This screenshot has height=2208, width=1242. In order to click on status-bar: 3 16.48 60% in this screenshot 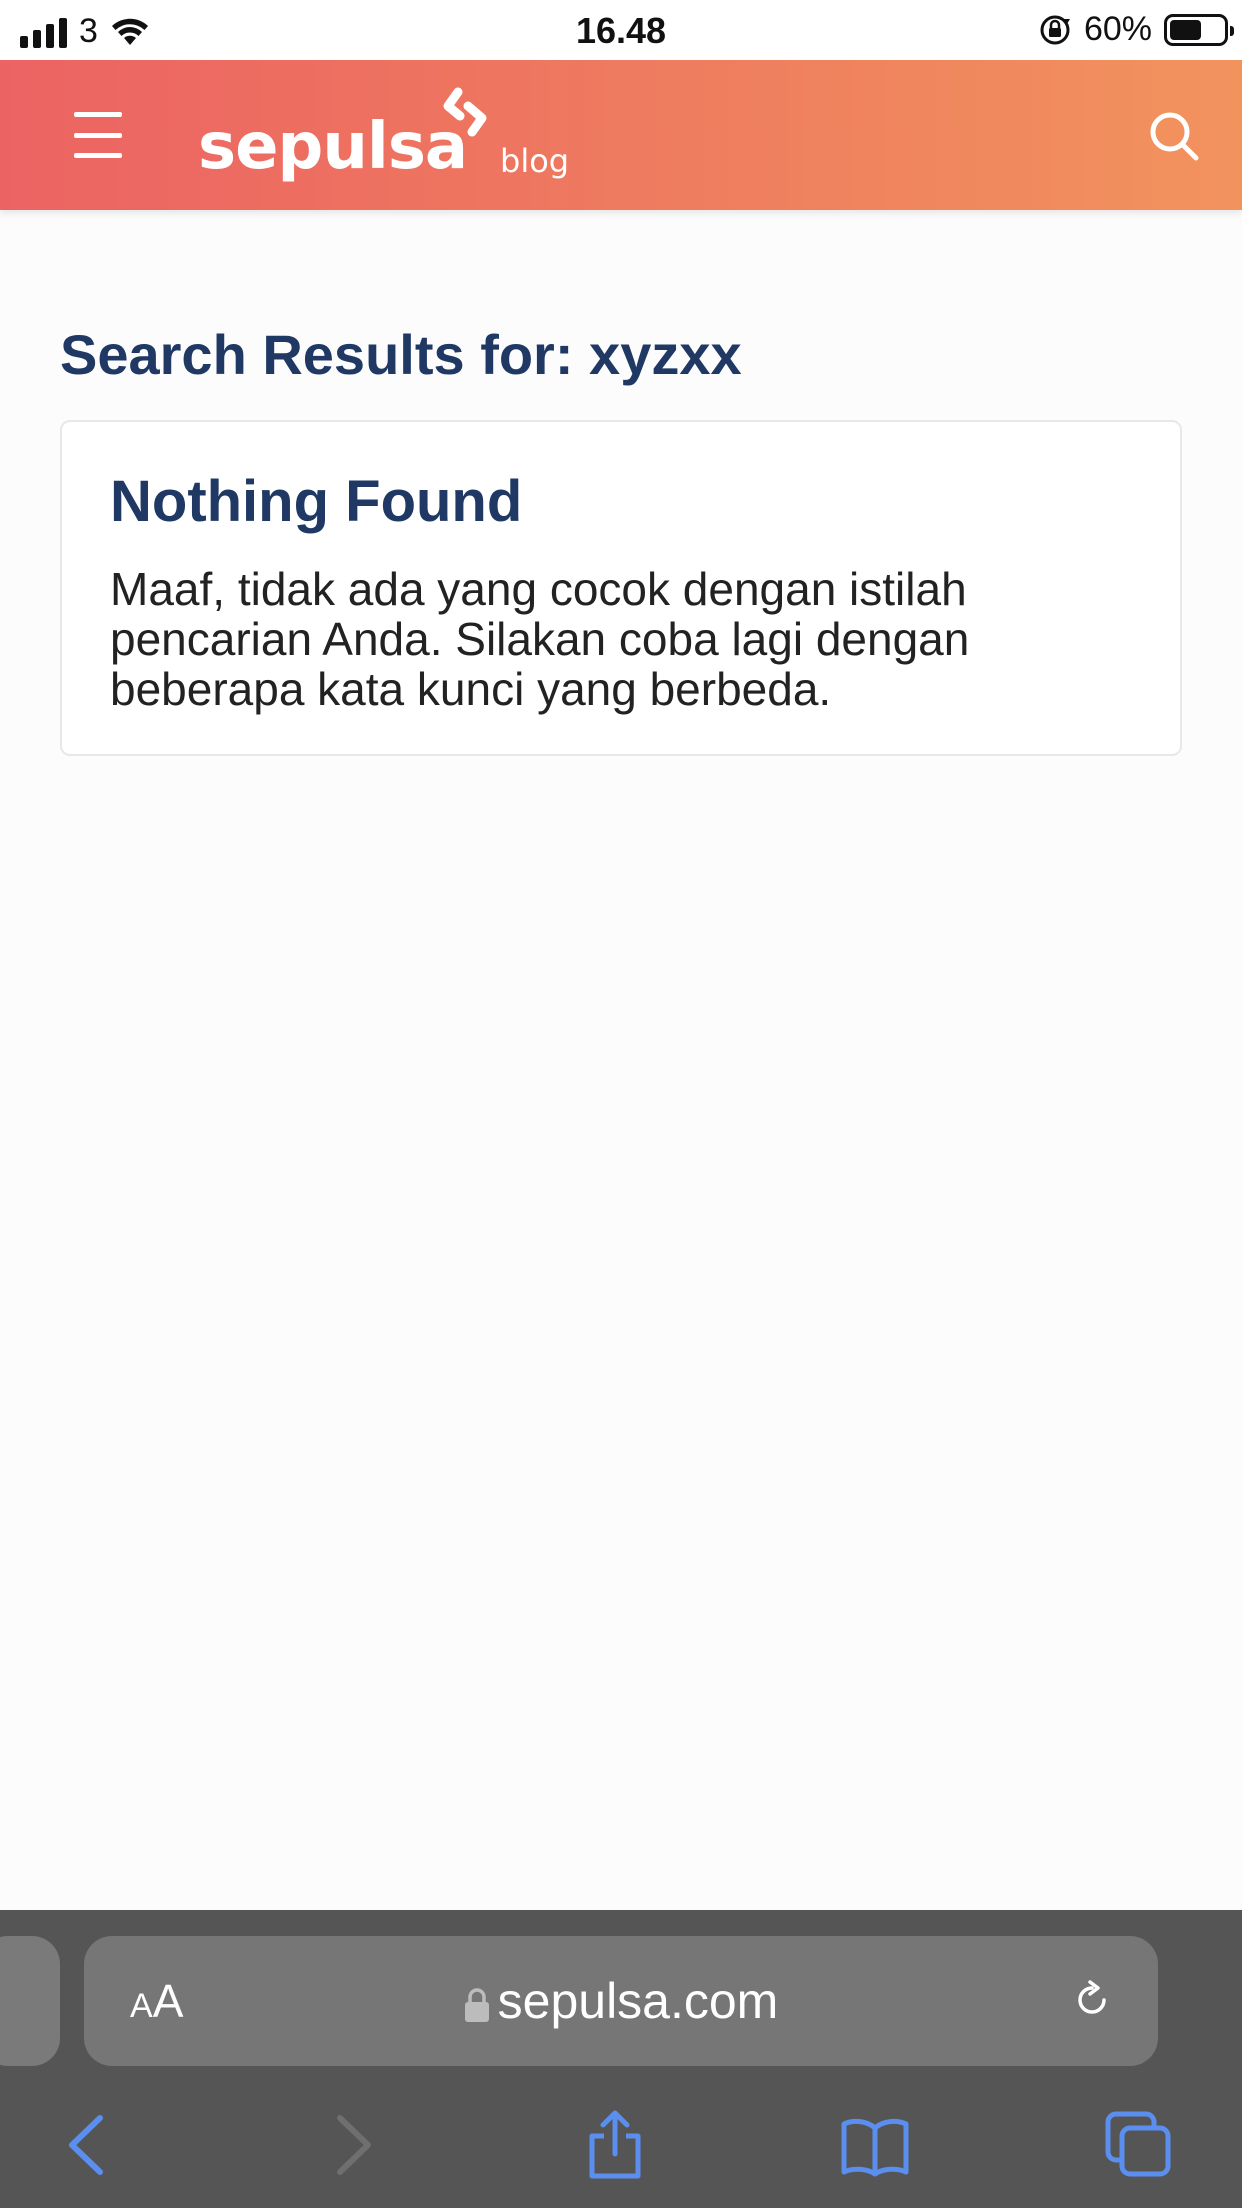, I will do `click(621, 30)`.